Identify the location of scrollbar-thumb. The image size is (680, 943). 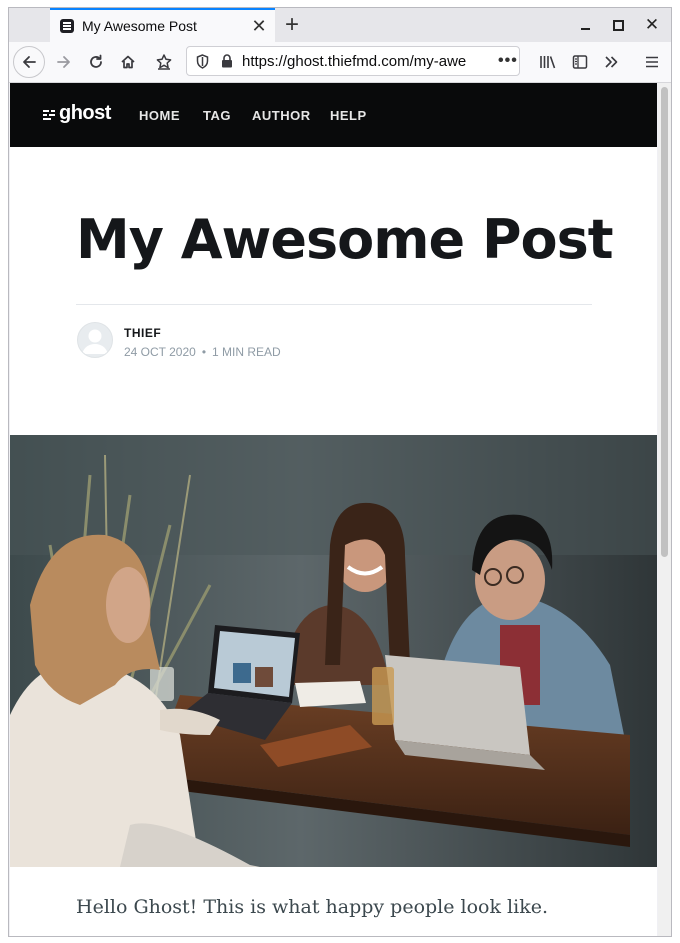
(664, 322).